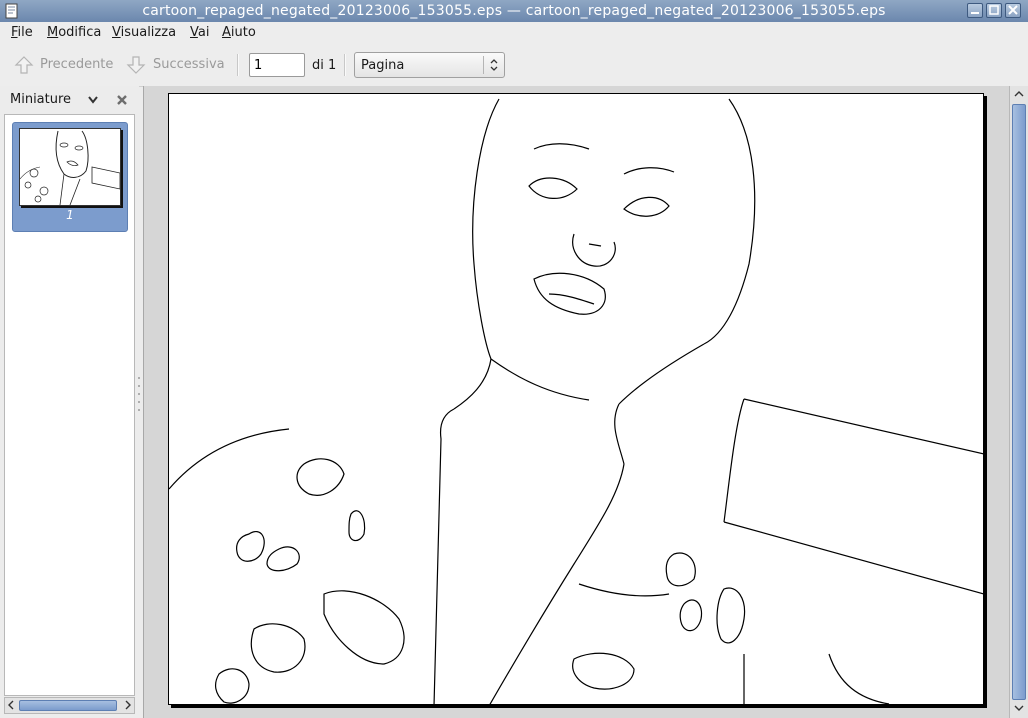  I want to click on toolbar: Precedente Successiva, so click(514, 65).